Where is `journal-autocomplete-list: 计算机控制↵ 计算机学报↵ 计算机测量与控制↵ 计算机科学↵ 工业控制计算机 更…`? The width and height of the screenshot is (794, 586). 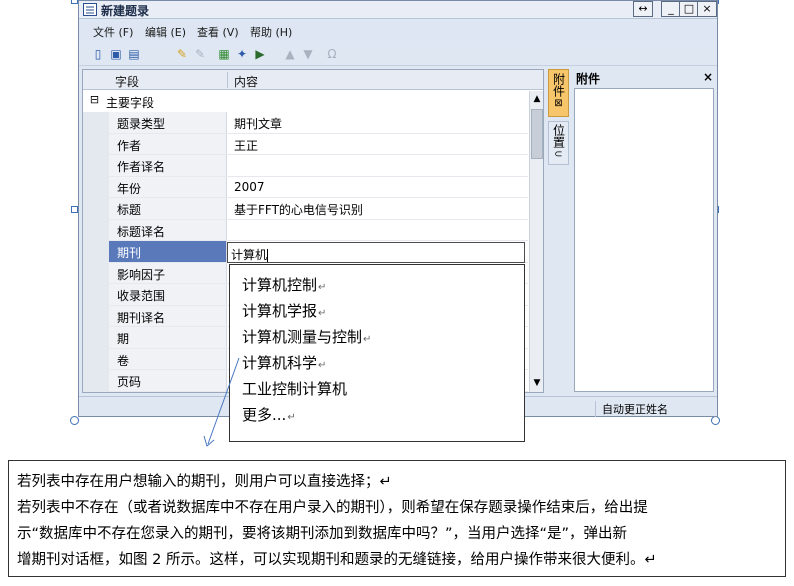 journal-autocomplete-list: 计算机控制↵ 计算机学报↵ 计算机测量与控制↵ 计算机科学↵ 工业控制计算机 更… is located at coordinates (377, 353).